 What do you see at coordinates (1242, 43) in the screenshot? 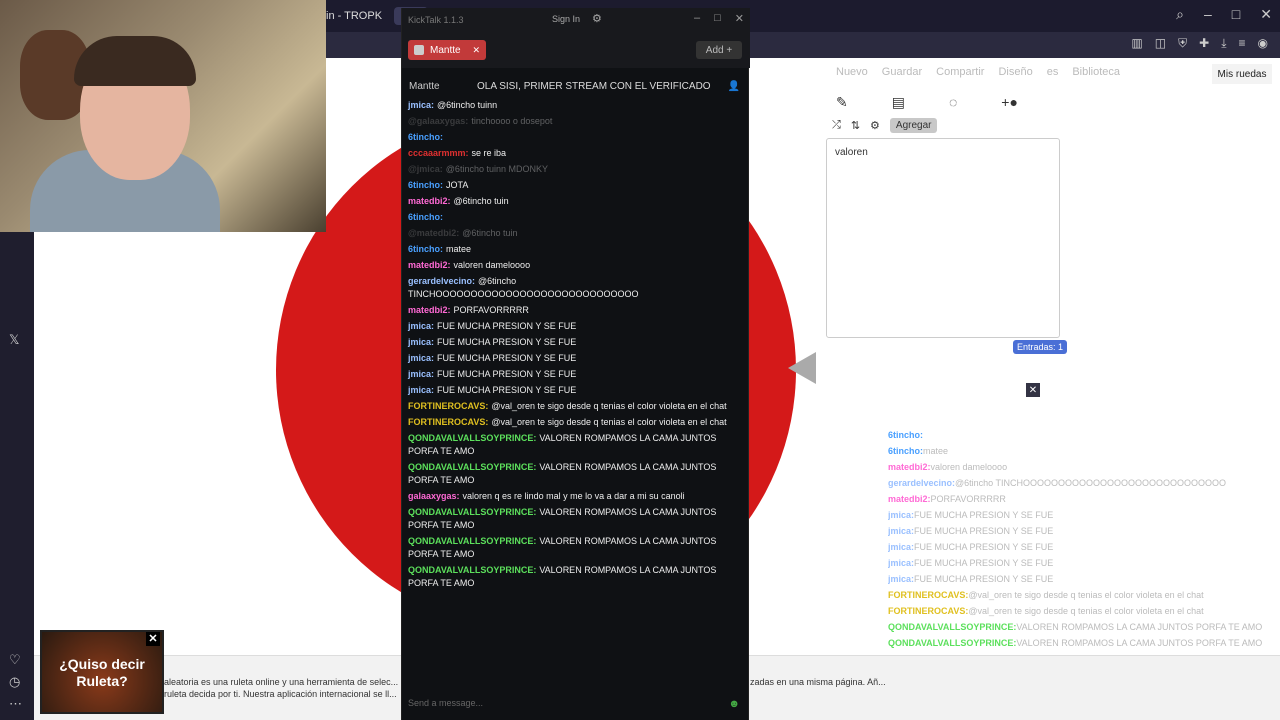
I see `menu-icon: ≡` at bounding box center [1242, 43].